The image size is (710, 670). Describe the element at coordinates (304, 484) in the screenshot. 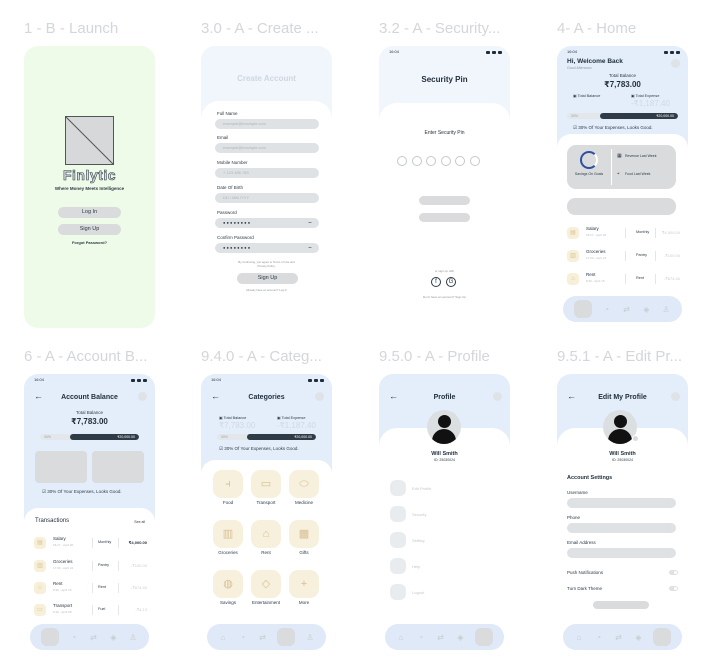

I see `category-medicine-tile: ⬭` at that location.